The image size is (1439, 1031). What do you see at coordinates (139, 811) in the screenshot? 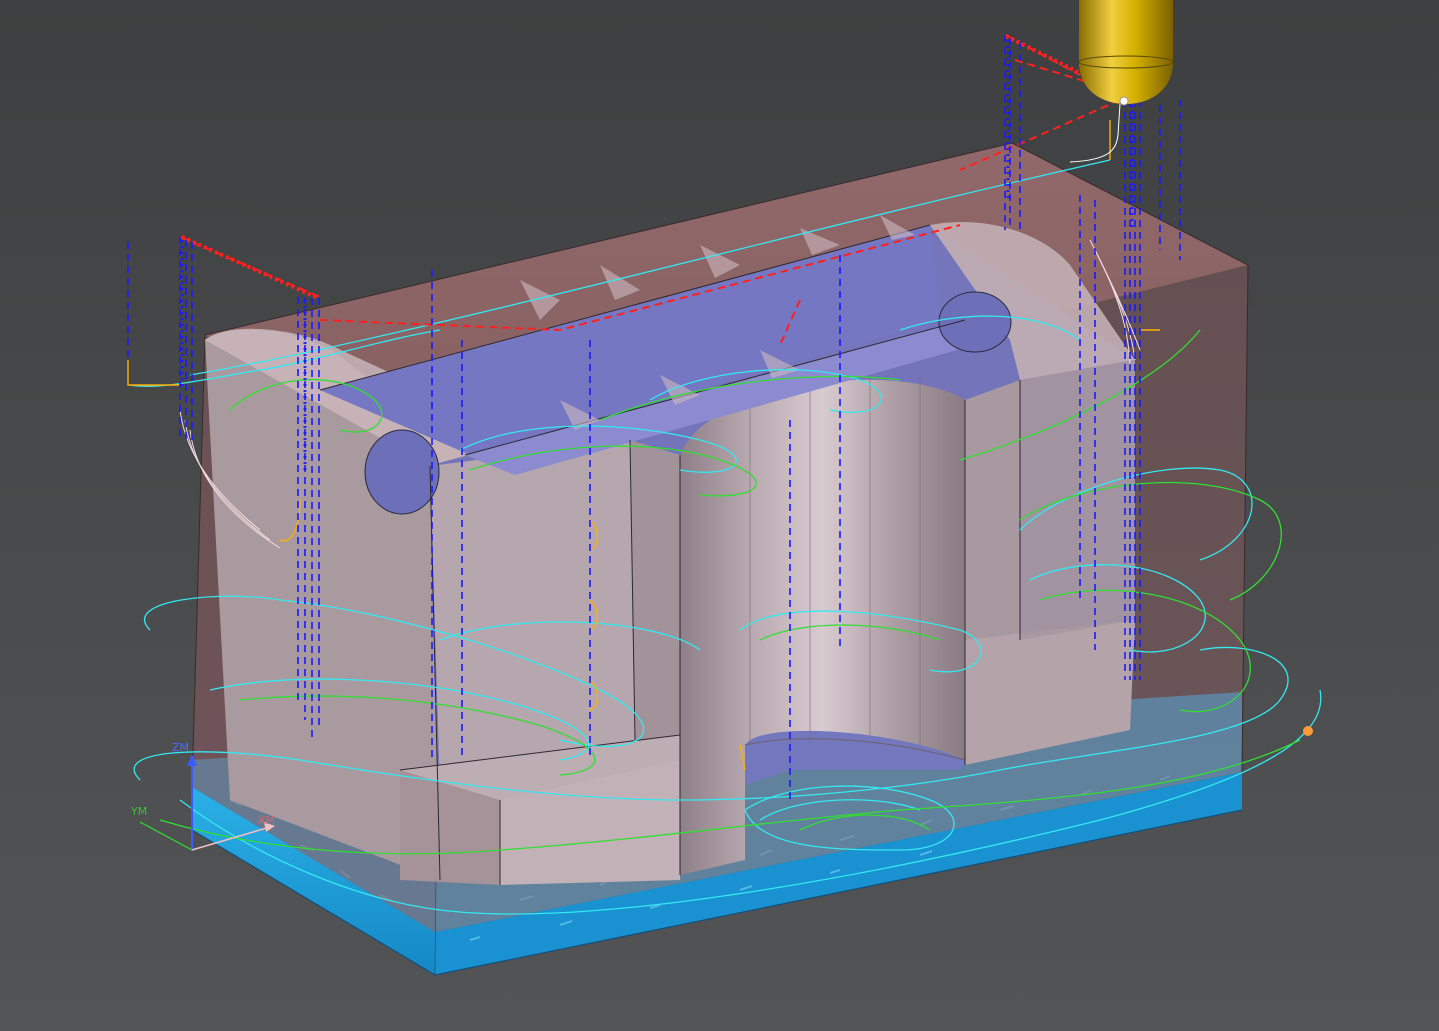
I see `axis-label-y: YM` at bounding box center [139, 811].